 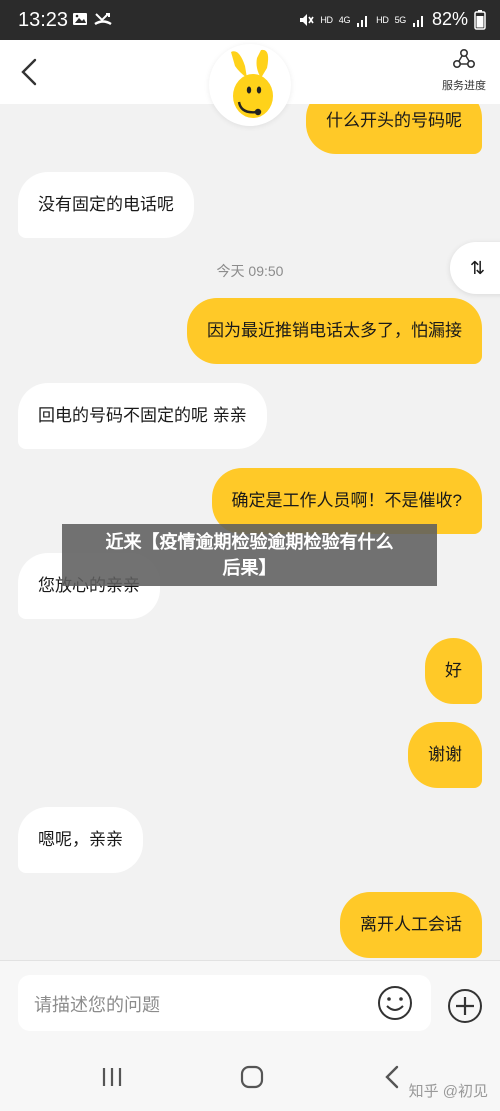 What do you see at coordinates (80, 19) in the screenshot?
I see `image-icon` at bounding box center [80, 19].